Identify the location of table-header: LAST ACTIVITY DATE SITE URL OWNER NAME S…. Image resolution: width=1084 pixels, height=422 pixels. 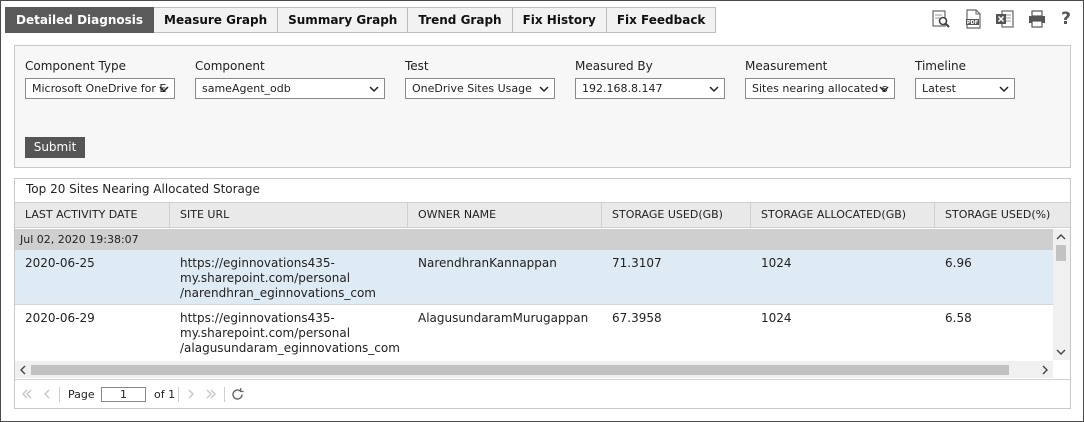
(542, 215).